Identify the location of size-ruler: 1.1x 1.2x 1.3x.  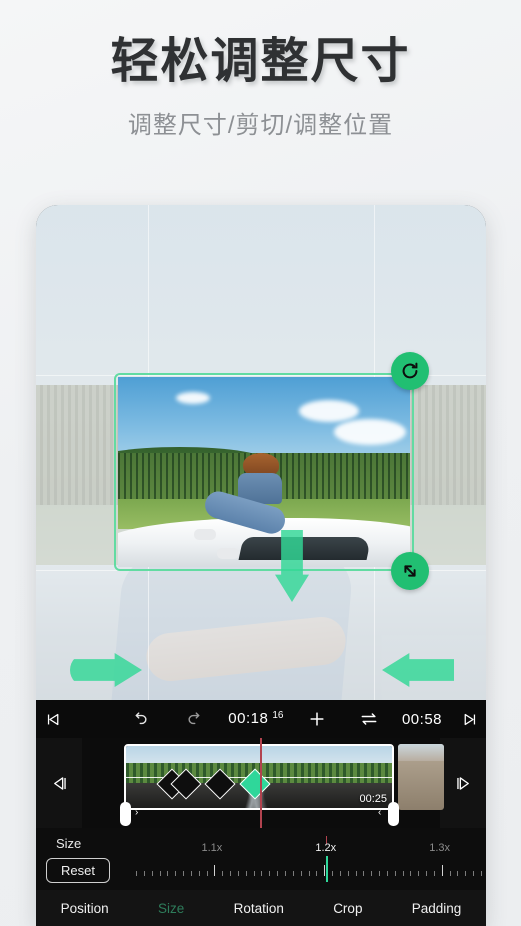
(309, 861).